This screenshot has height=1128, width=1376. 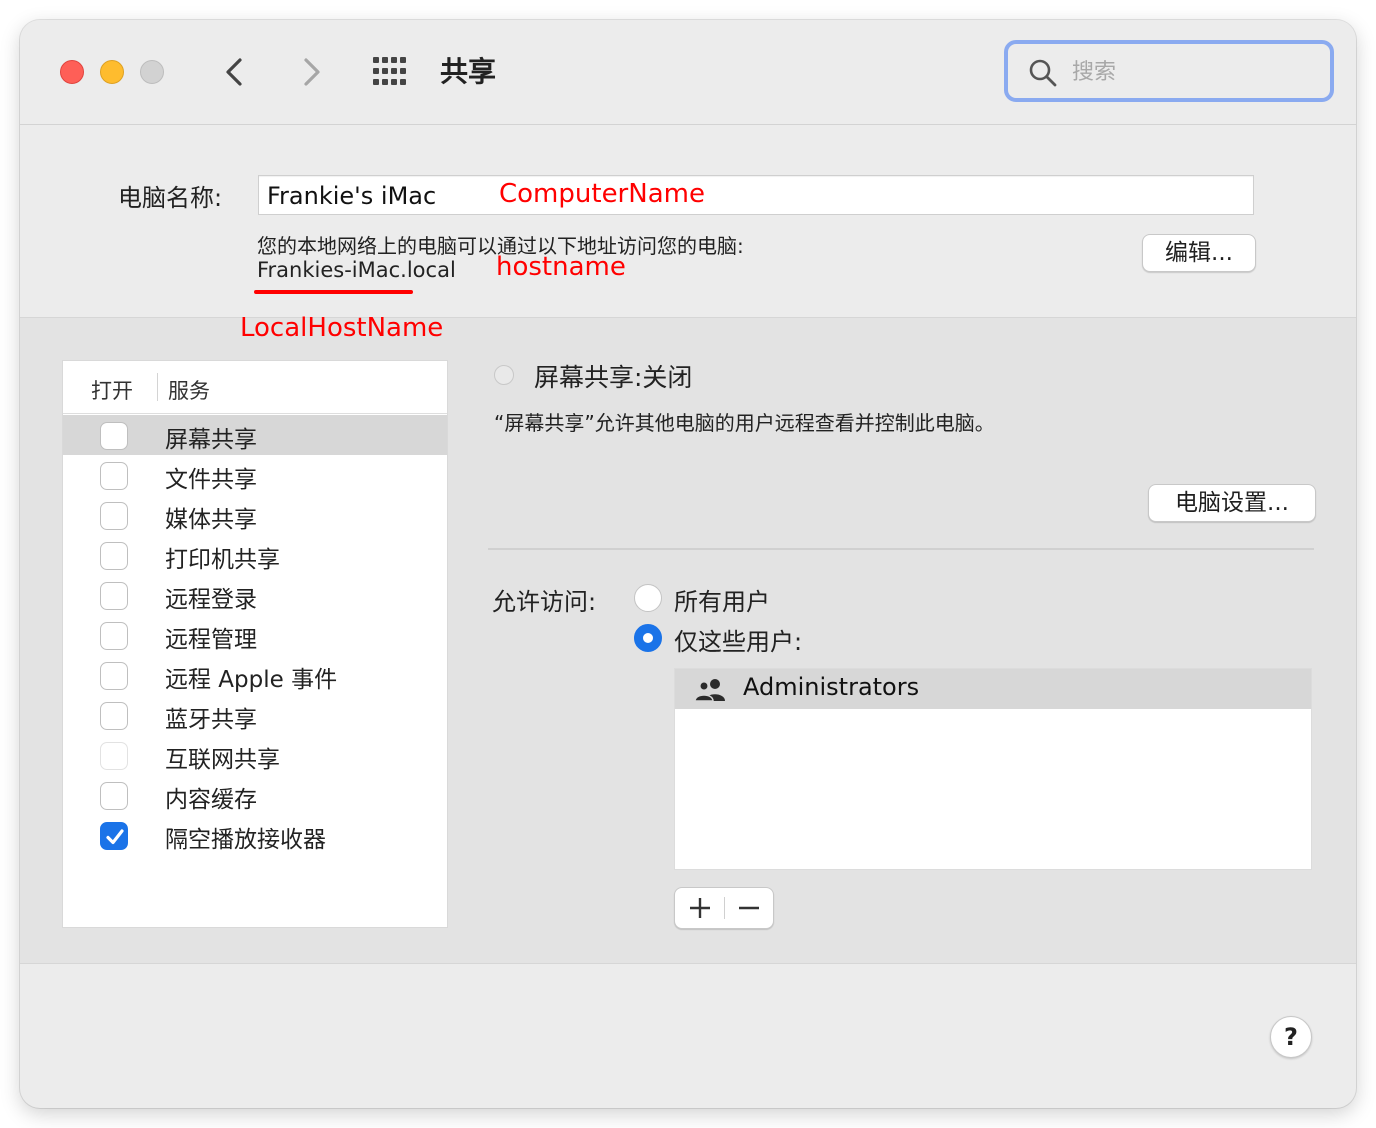 I want to click on search-input, so click(x=1192, y=72).